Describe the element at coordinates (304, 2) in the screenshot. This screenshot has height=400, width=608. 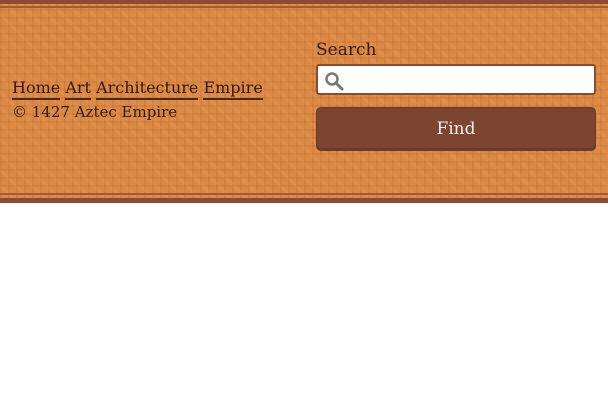
I see `banner-top-border` at that location.